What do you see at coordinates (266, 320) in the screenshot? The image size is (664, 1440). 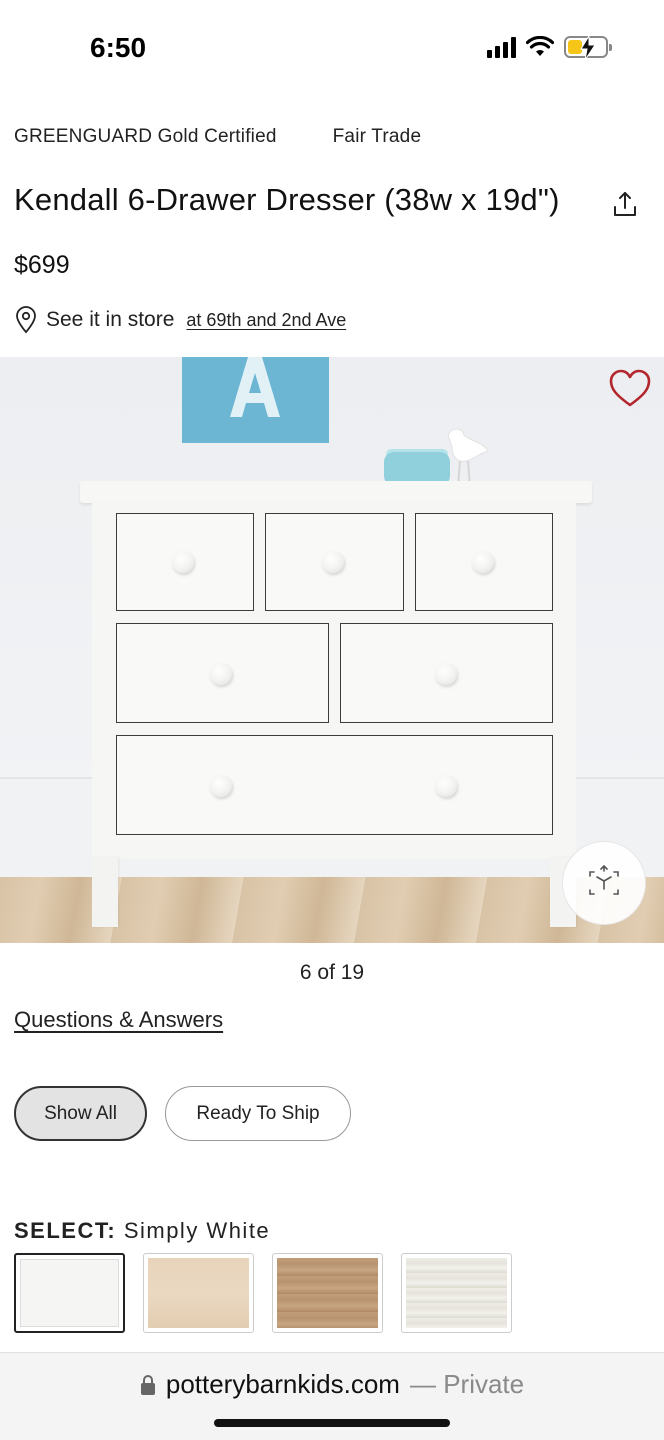 I see `store-location-link: at 69th and 2nd Ave` at bounding box center [266, 320].